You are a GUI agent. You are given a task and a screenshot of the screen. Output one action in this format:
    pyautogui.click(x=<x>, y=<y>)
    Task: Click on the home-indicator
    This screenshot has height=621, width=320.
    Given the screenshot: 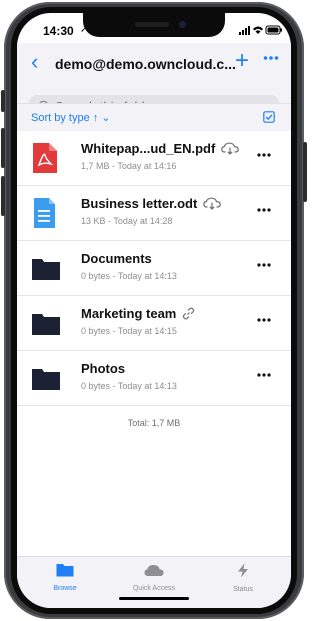 What is the action you would take?
    pyautogui.click(x=154, y=598)
    